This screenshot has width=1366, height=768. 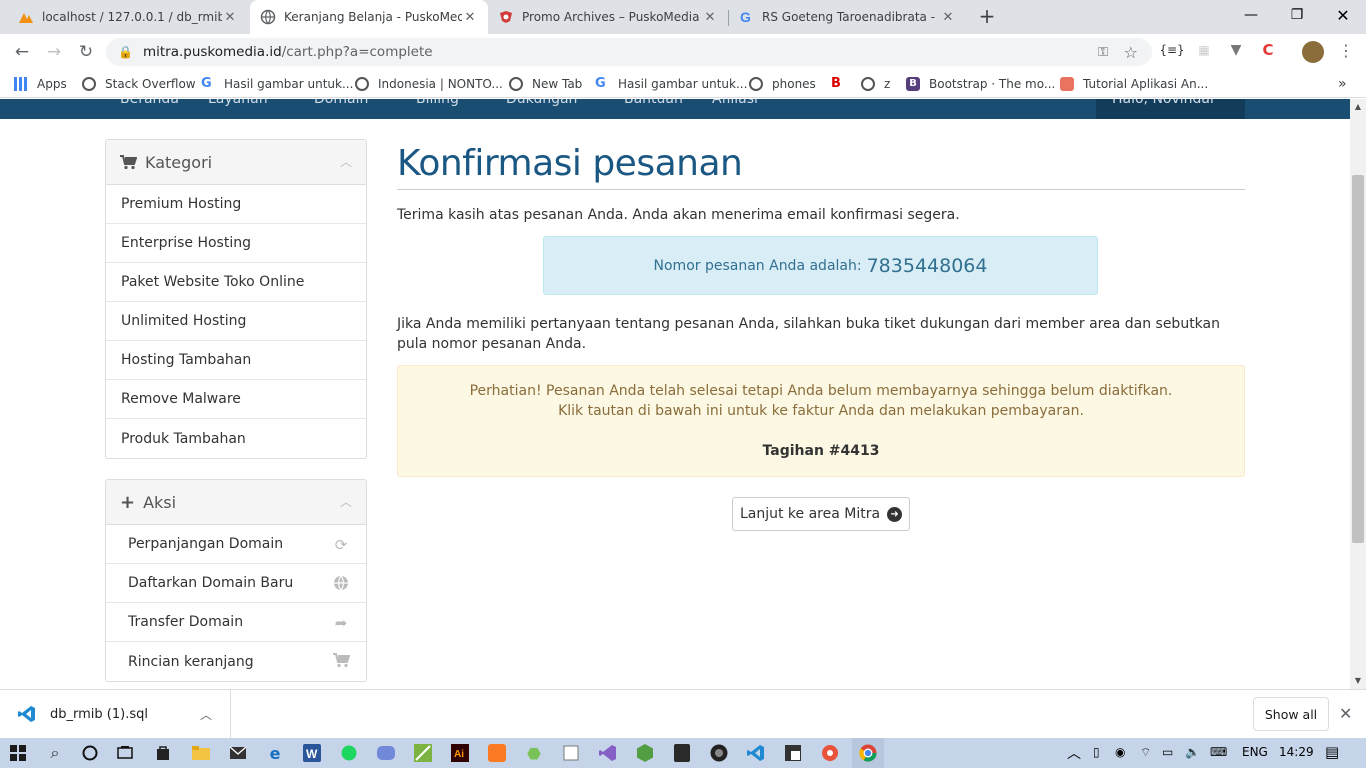 I want to click on file-explorer-icon, so click(x=201, y=753).